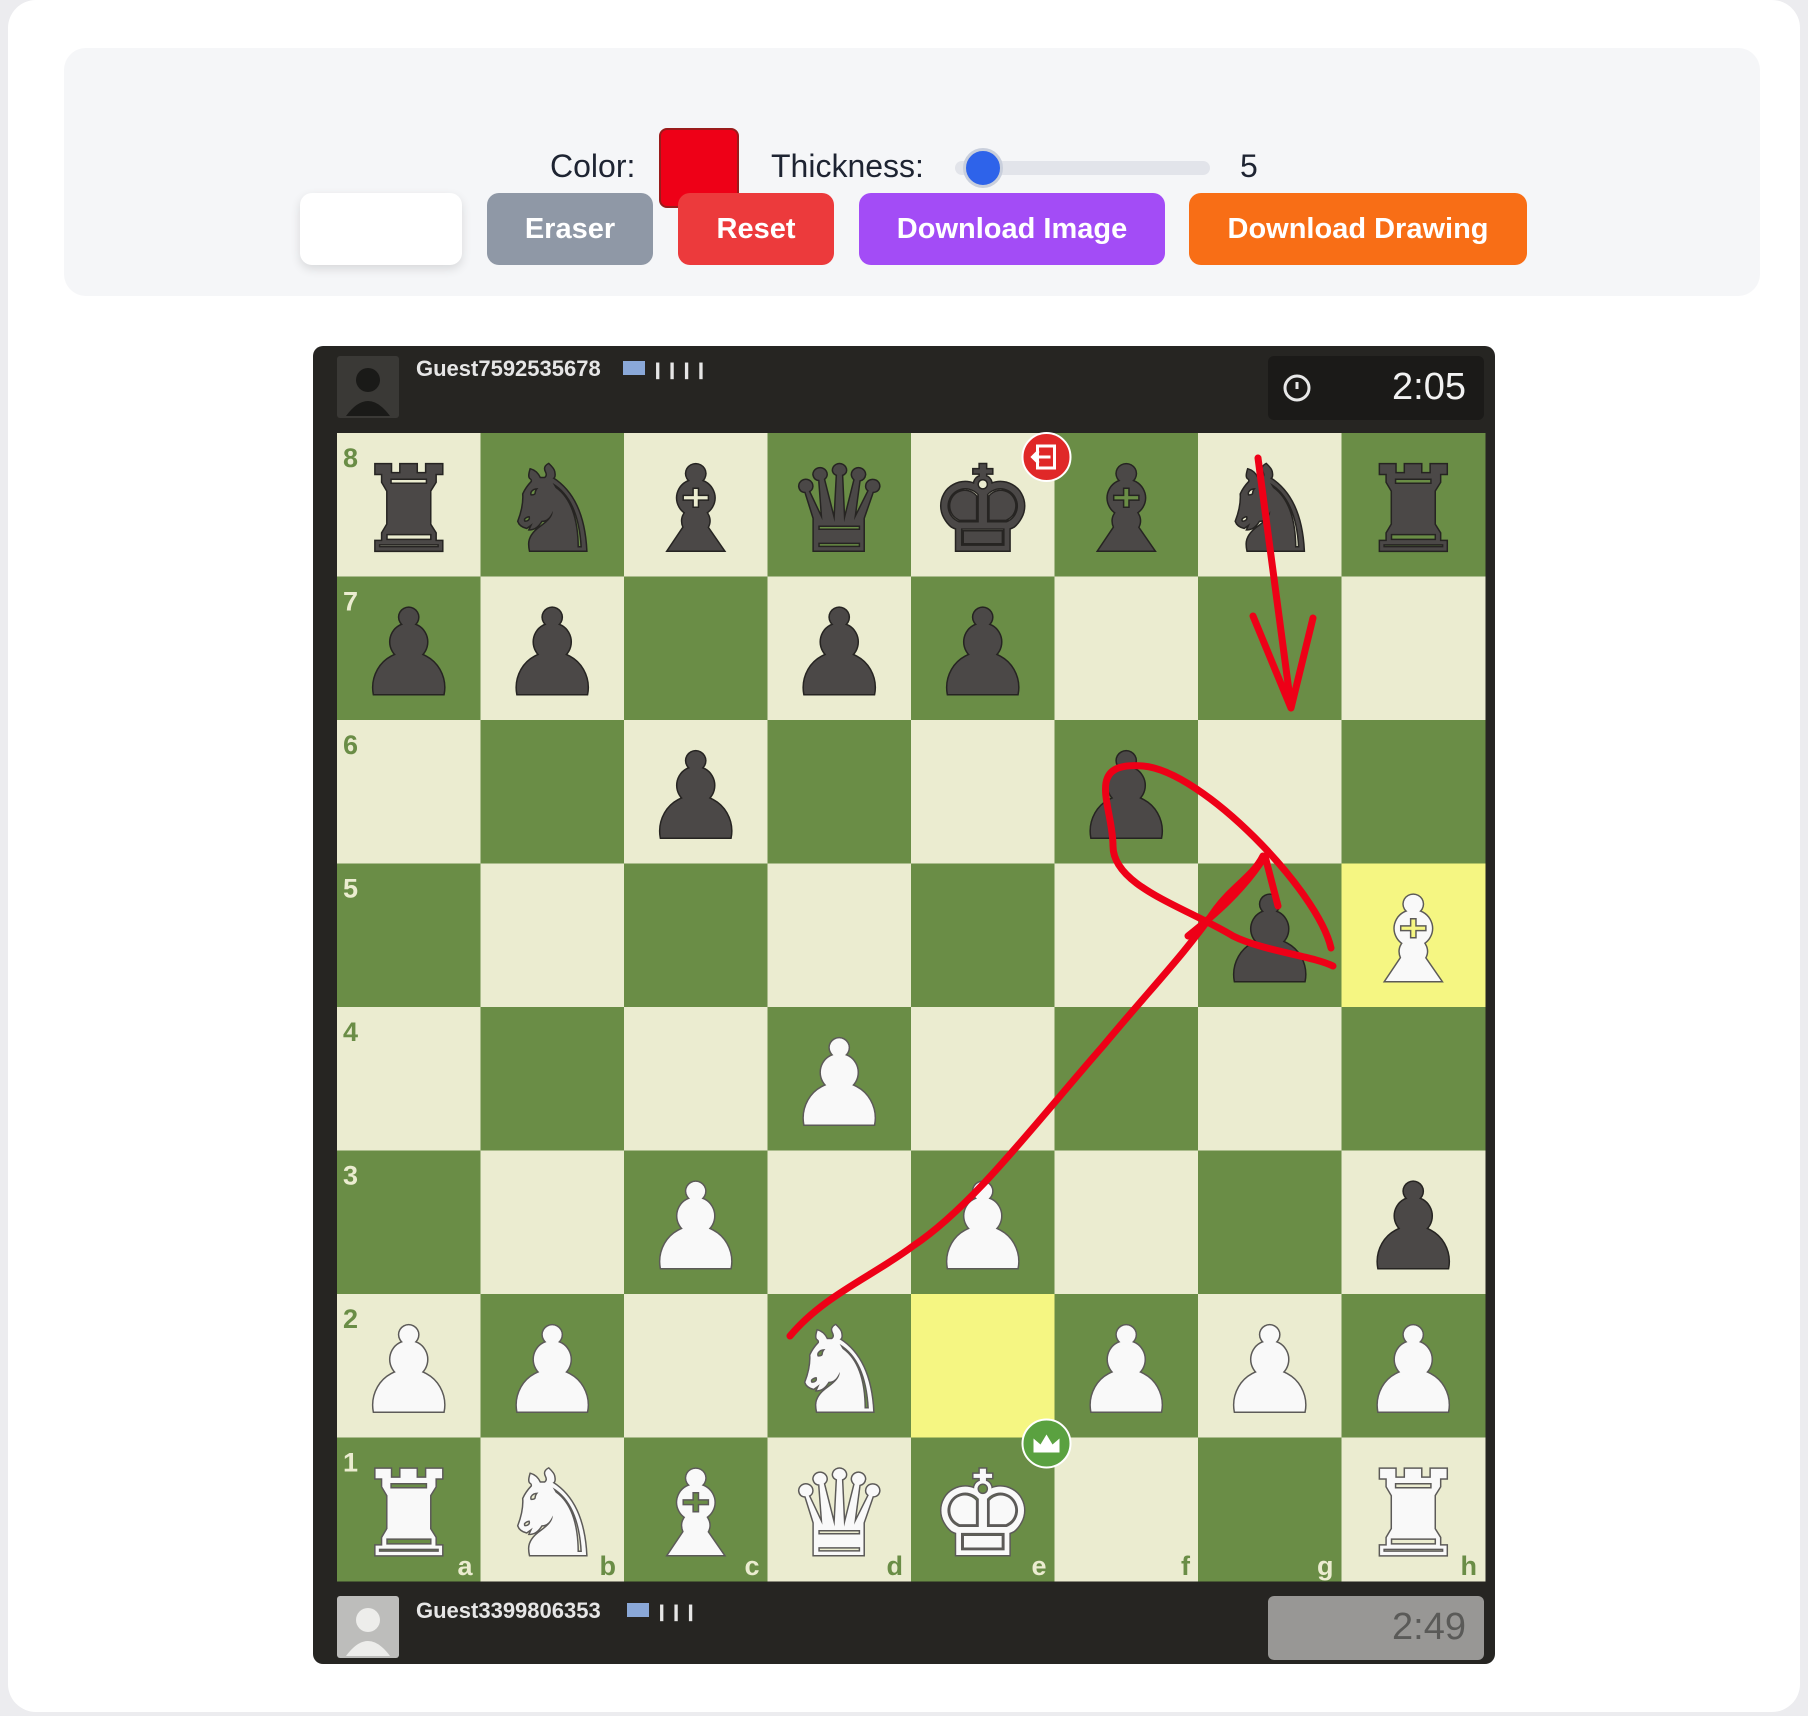 This screenshot has height=1716, width=1808. What do you see at coordinates (1376, 1628) in the screenshot?
I see `bottom-player-clock: 2:49` at bounding box center [1376, 1628].